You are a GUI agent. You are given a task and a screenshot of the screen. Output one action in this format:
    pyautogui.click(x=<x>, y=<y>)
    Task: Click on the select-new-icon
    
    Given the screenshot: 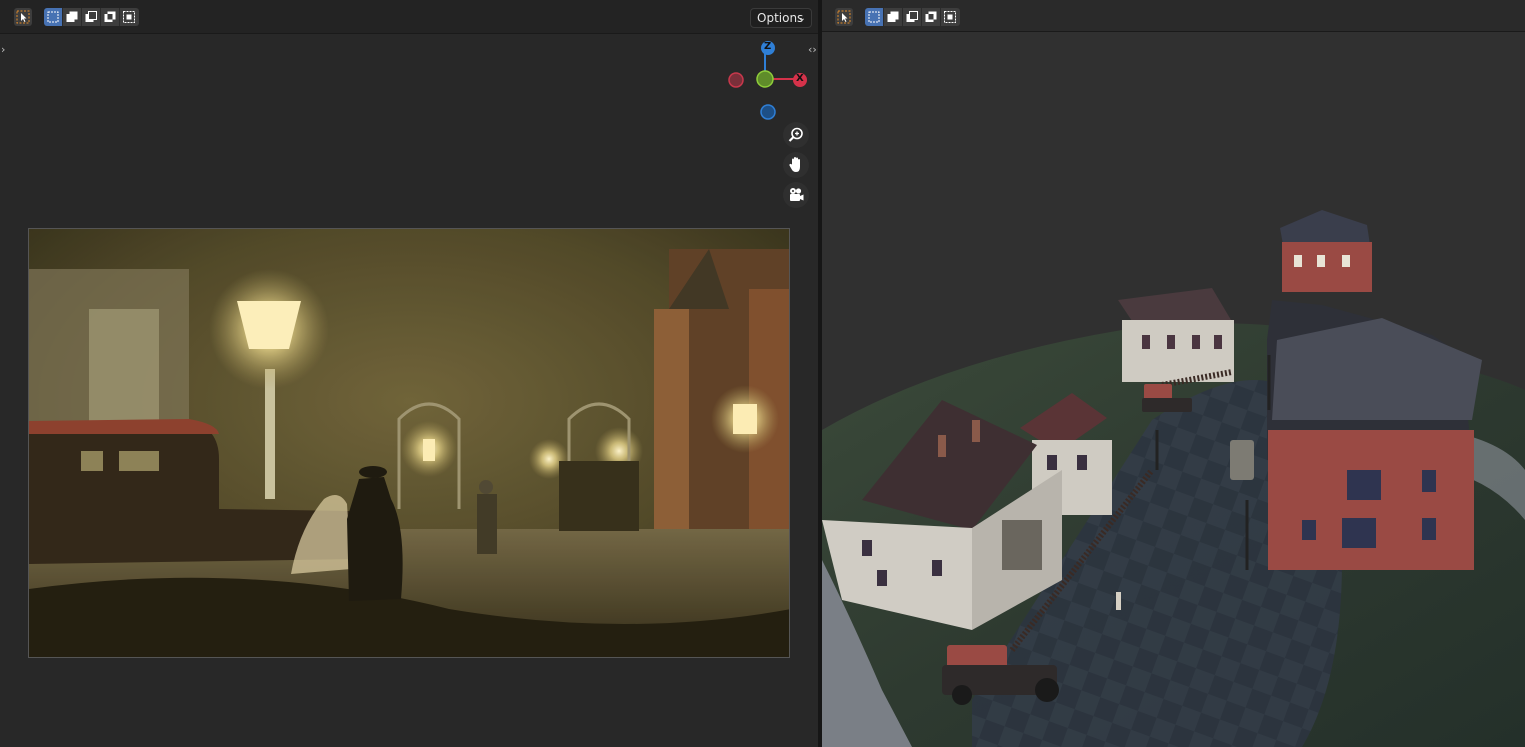 What is the action you would take?
    pyautogui.click(x=53, y=17)
    